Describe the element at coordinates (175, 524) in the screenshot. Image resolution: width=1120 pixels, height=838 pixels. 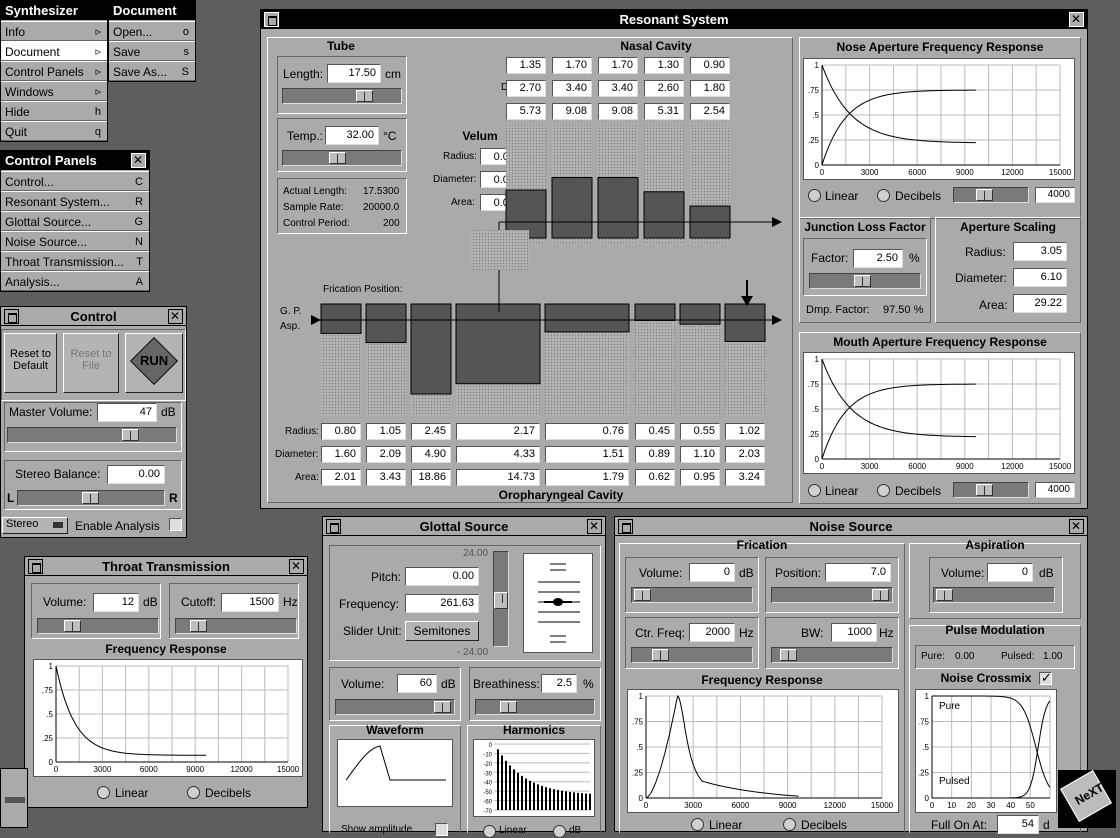
I see `enable-analysis-checkbox` at that location.